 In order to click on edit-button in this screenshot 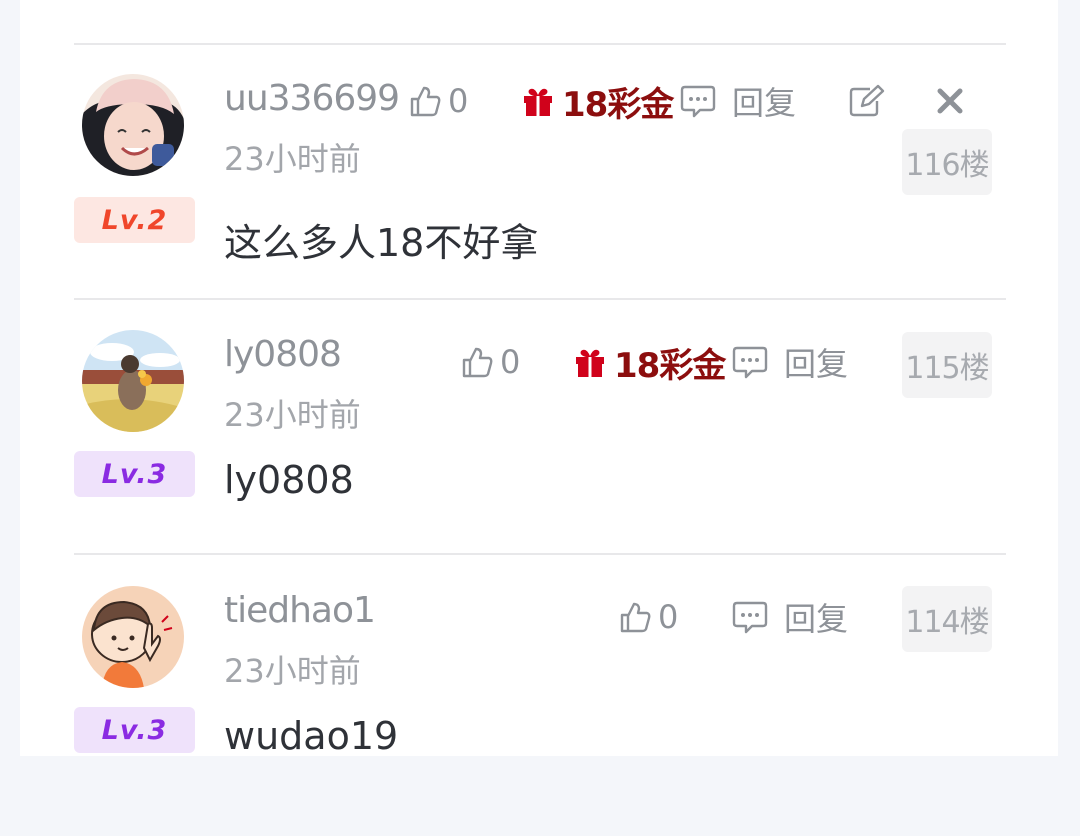, I will do `click(867, 101)`.